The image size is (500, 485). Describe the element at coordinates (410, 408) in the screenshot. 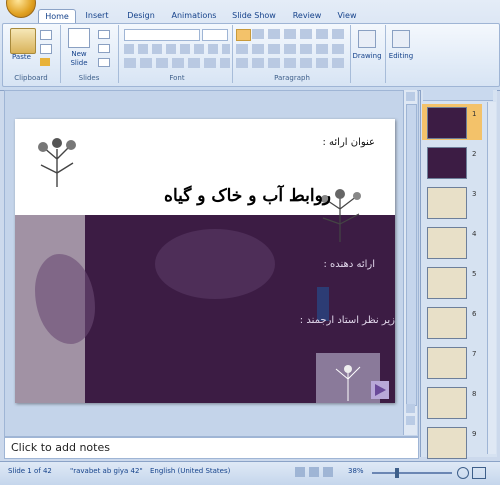

I see `previous-slide-button` at that location.